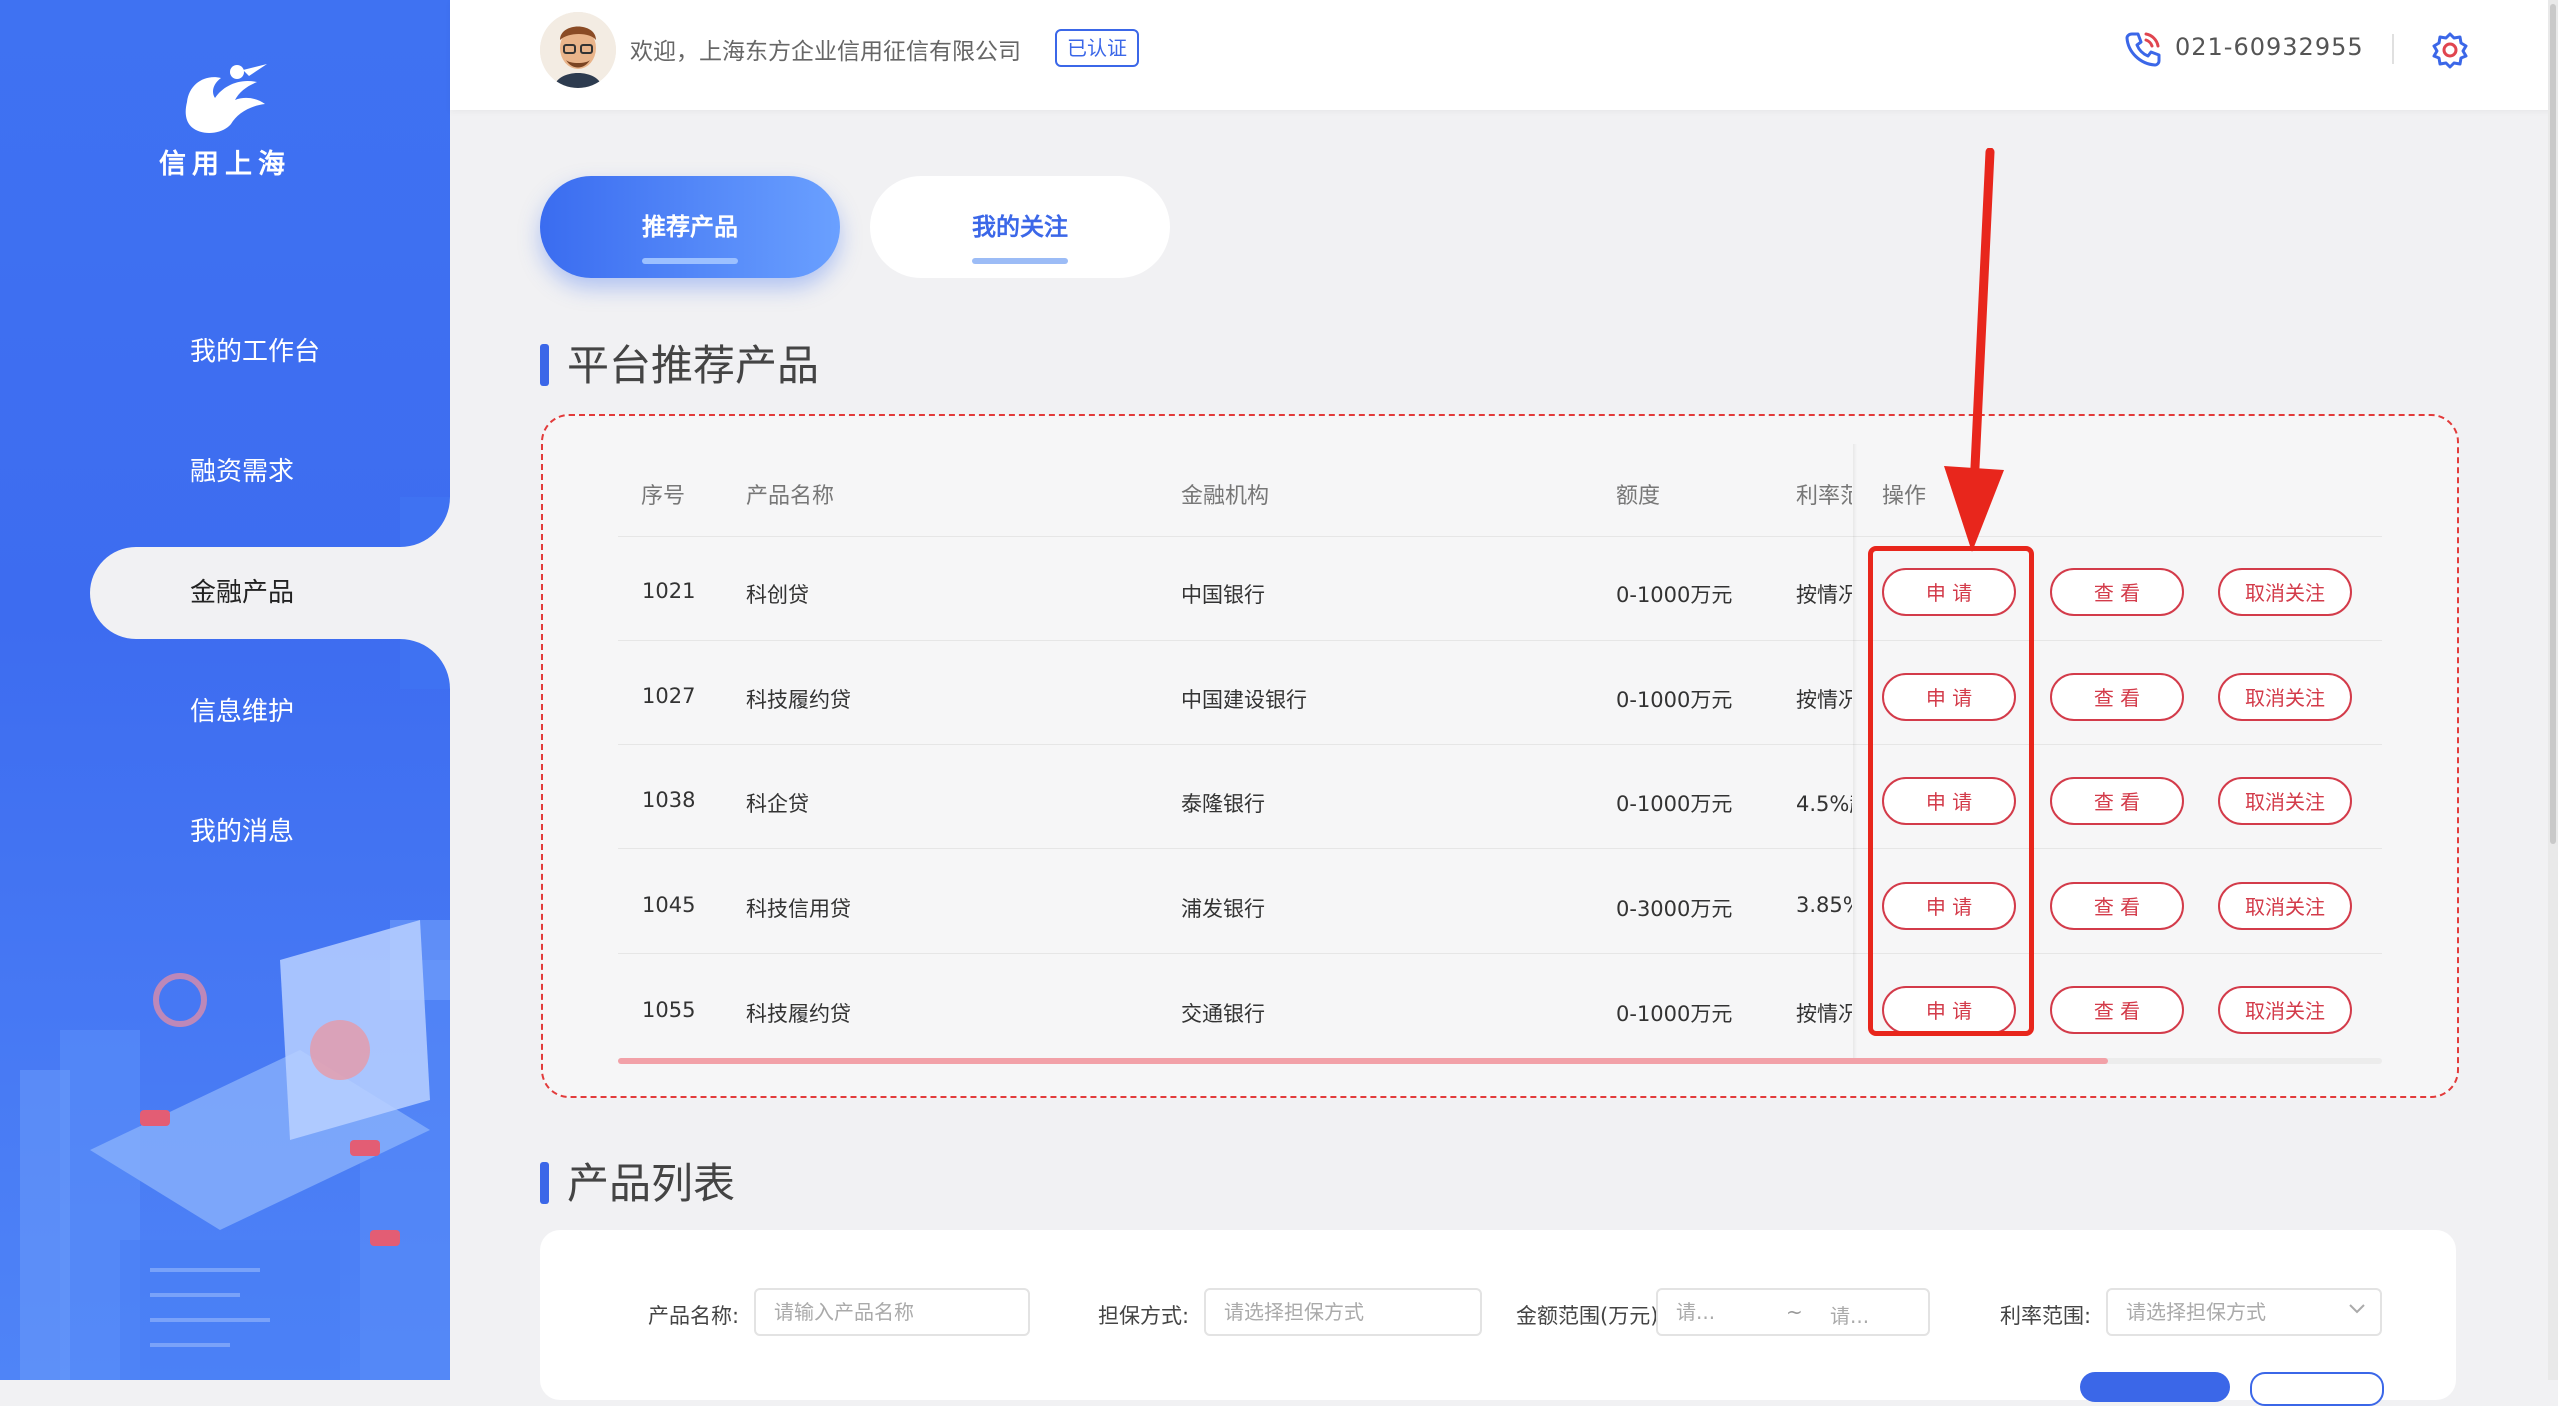 This screenshot has height=1406, width=2558. I want to click on cell-id: 1027, so click(669, 696).